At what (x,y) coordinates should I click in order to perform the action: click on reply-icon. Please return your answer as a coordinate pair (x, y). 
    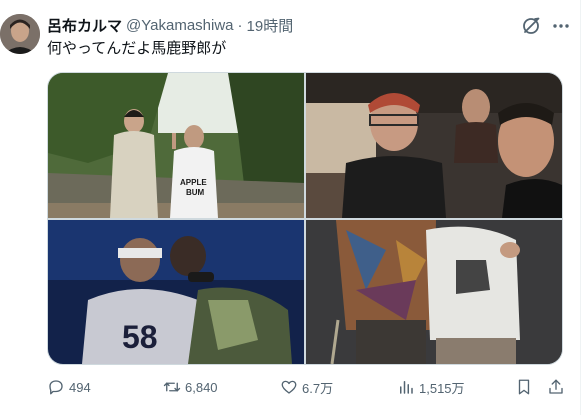
    Looking at the image, I should click on (56, 387).